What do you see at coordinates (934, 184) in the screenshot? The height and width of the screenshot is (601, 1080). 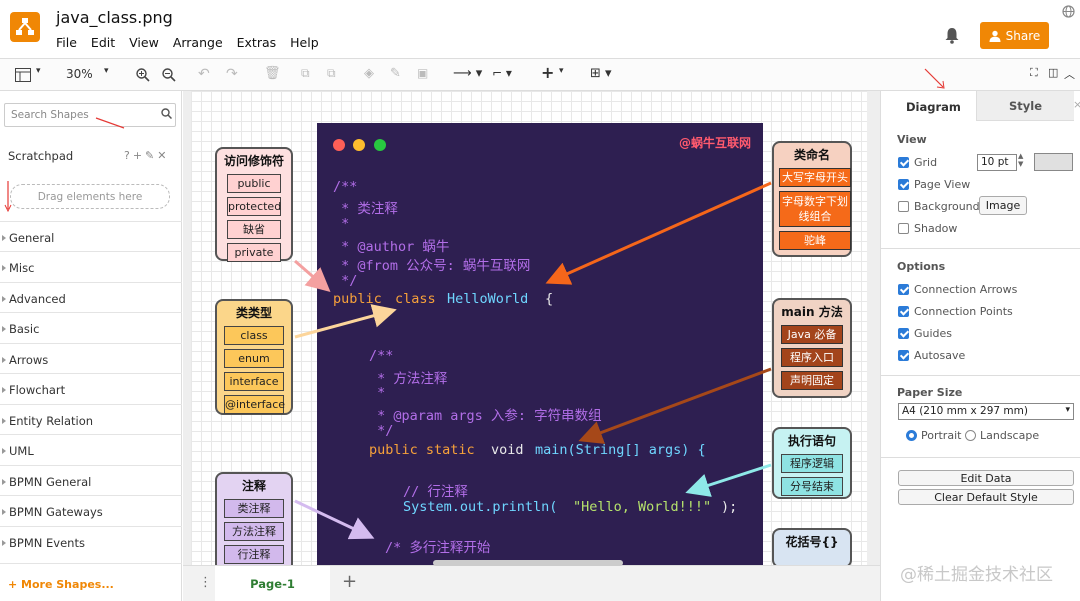 I see `page-view-checkbox: Page View` at bounding box center [934, 184].